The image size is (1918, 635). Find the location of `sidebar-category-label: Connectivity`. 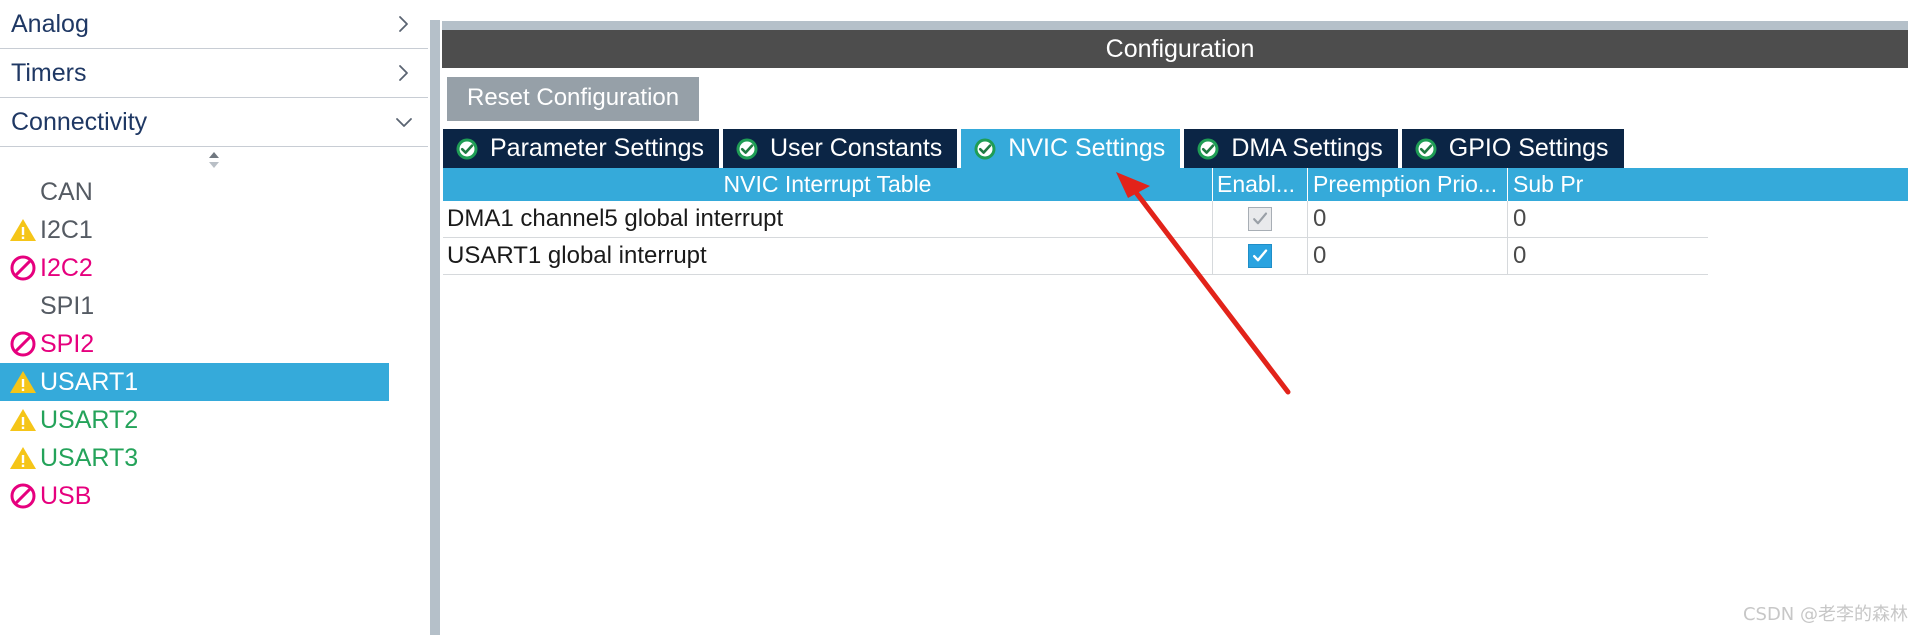

sidebar-category-label: Connectivity is located at coordinates (79, 121).